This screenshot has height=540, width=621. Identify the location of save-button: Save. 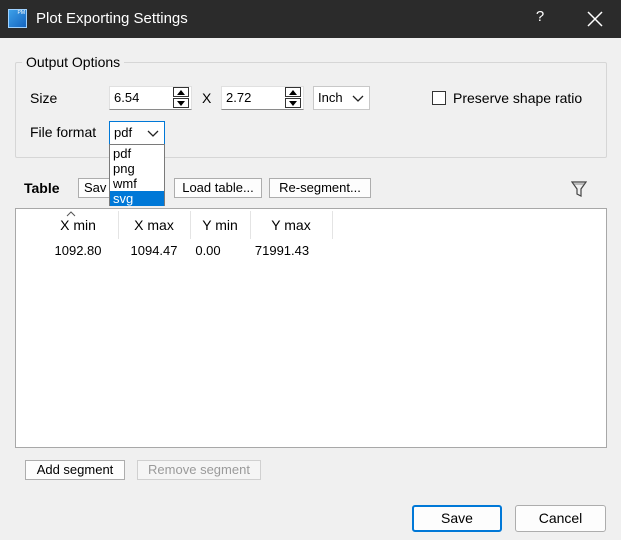
(457, 518).